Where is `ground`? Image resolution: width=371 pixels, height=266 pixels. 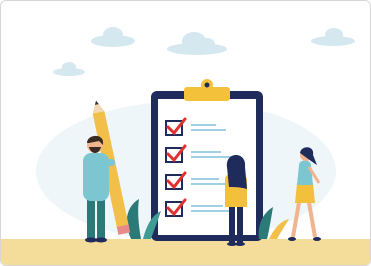
ground is located at coordinates (185, 252).